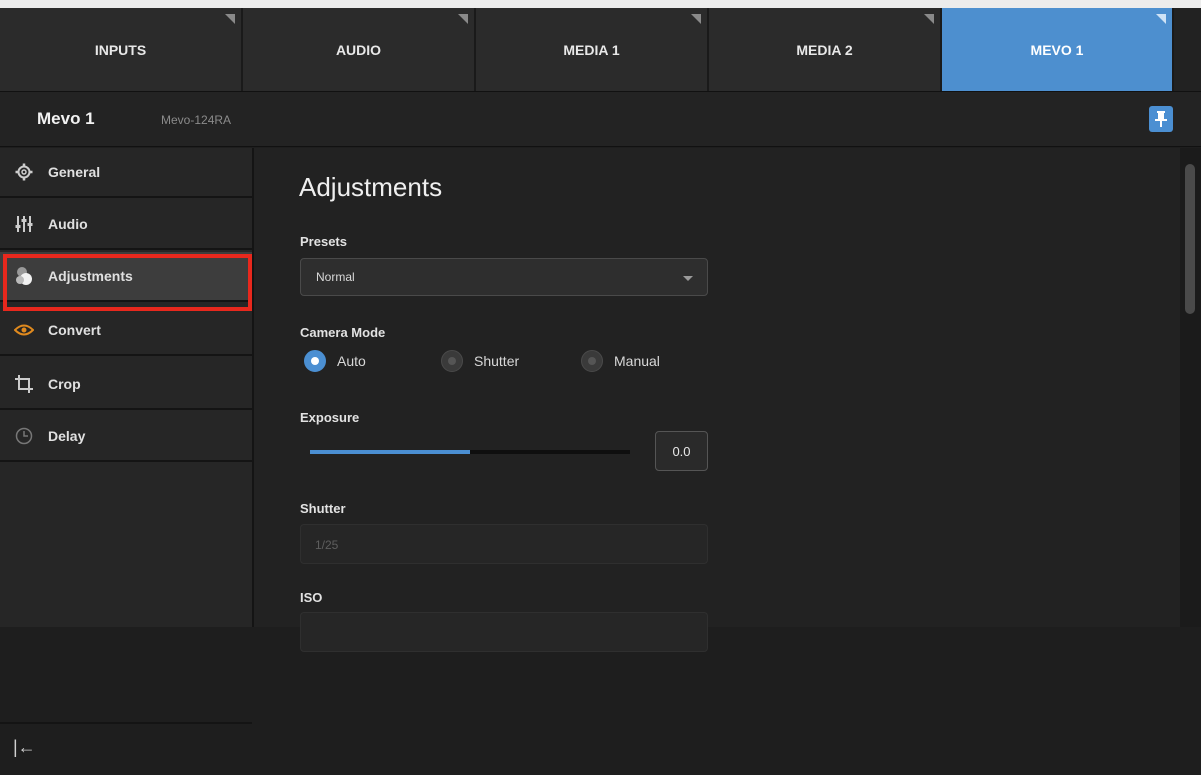  Describe the element at coordinates (371, 187) in the screenshot. I see `page-title: Adjustments` at that location.